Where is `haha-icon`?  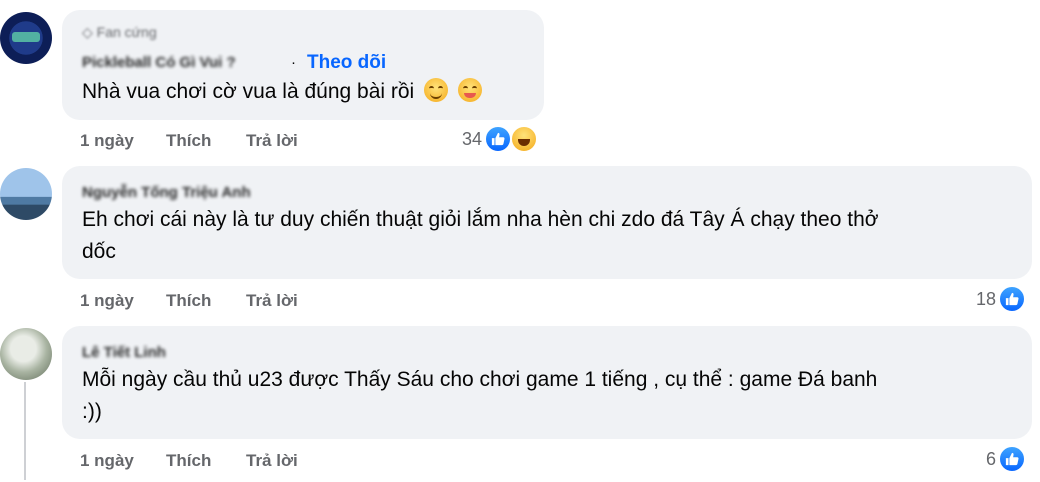
haha-icon is located at coordinates (524, 139).